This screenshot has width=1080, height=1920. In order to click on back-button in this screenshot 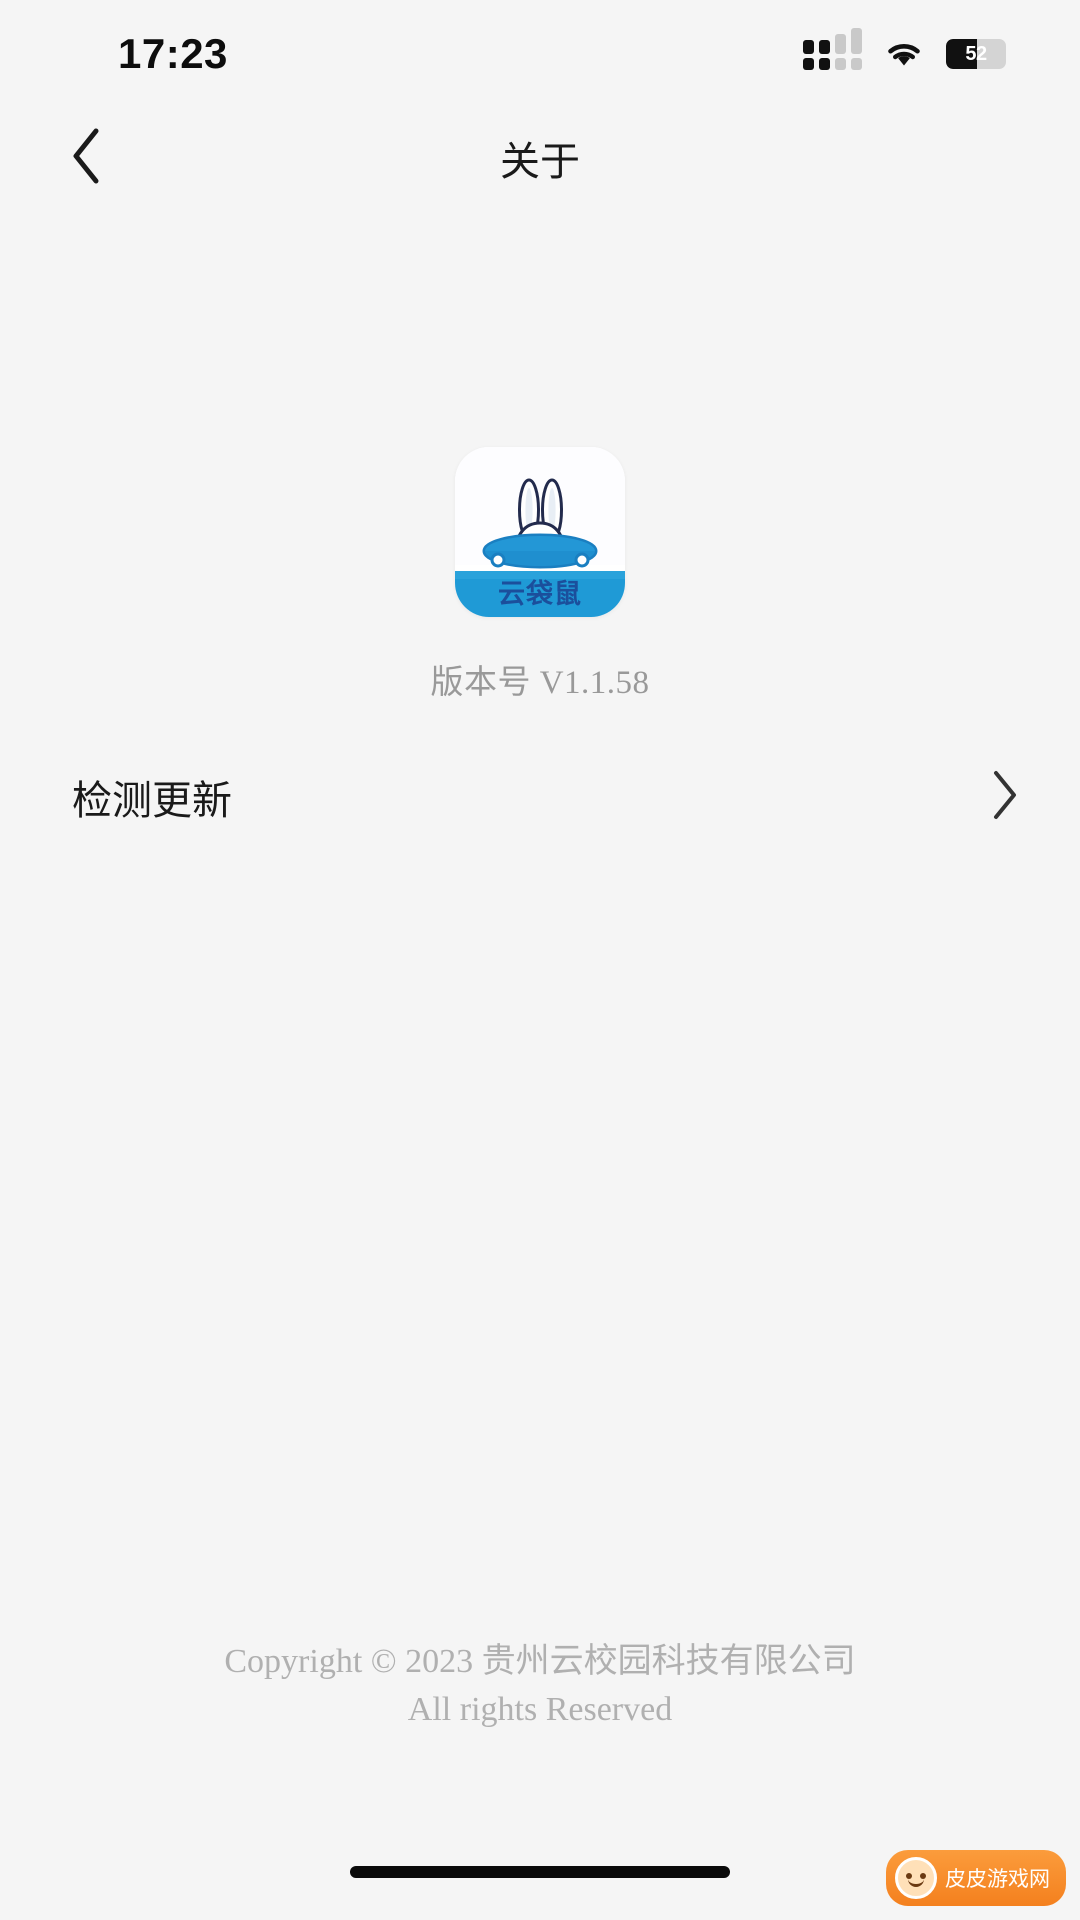, I will do `click(86, 158)`.